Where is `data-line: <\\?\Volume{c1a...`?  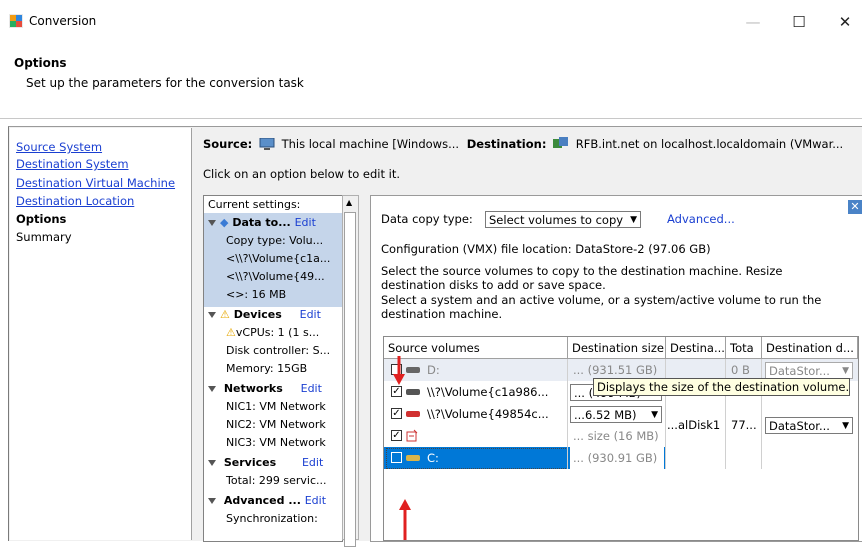
data-line: <\\?\Volume{c1a... is located at coordinates (278, 258).